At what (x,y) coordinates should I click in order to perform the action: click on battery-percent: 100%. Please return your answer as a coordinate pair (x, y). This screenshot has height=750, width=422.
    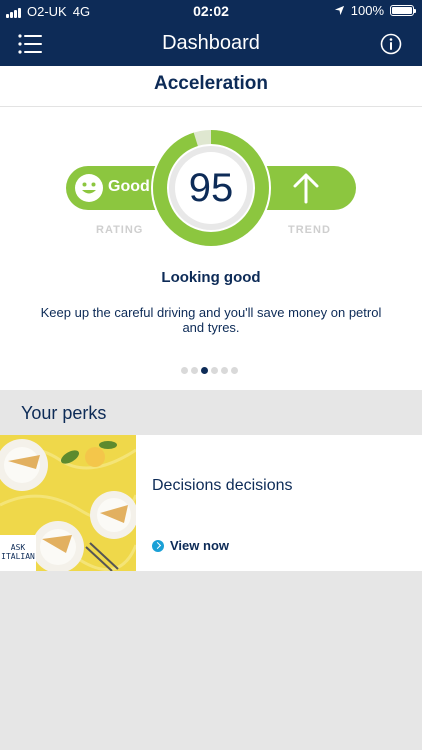
    Looking at the image, I should click on (367, 10).